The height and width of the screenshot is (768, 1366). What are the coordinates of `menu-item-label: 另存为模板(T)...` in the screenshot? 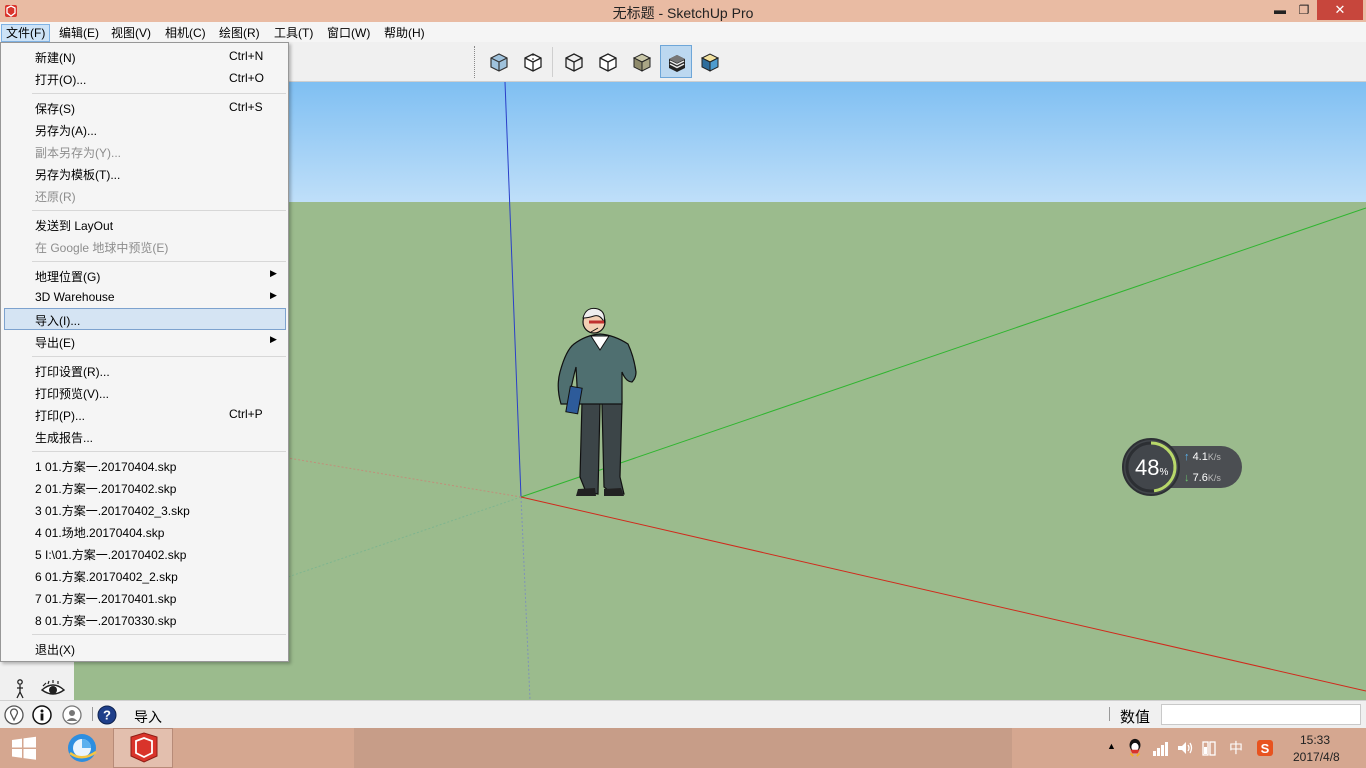 It's located at (78, 175).